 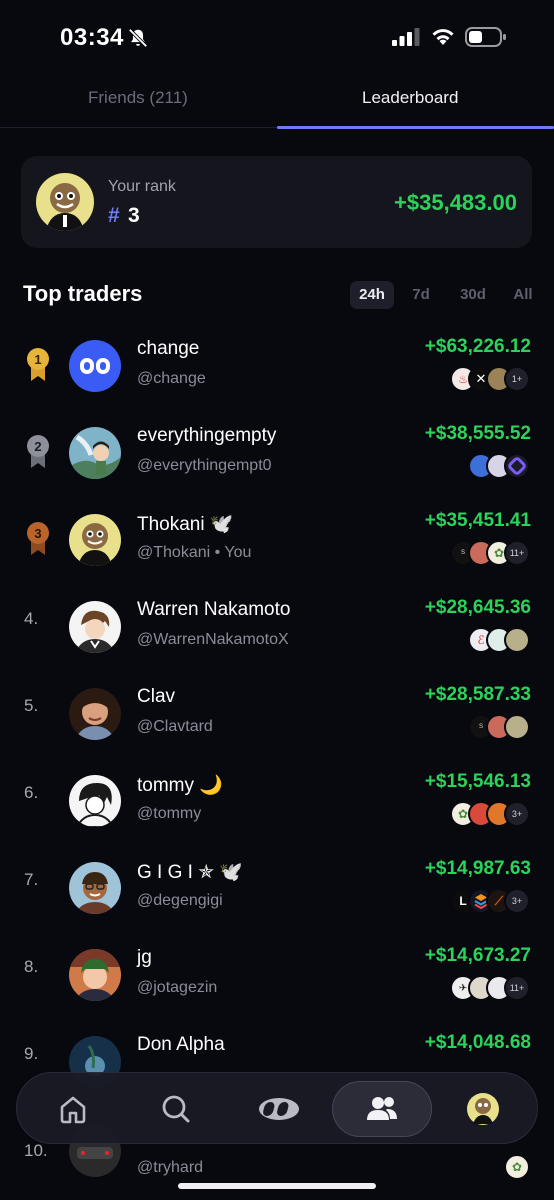 What do you see at coordinates (175, 726) in the screenshot?
I see `trader-handle: @Clavtard` at bounding box center [175, 726].